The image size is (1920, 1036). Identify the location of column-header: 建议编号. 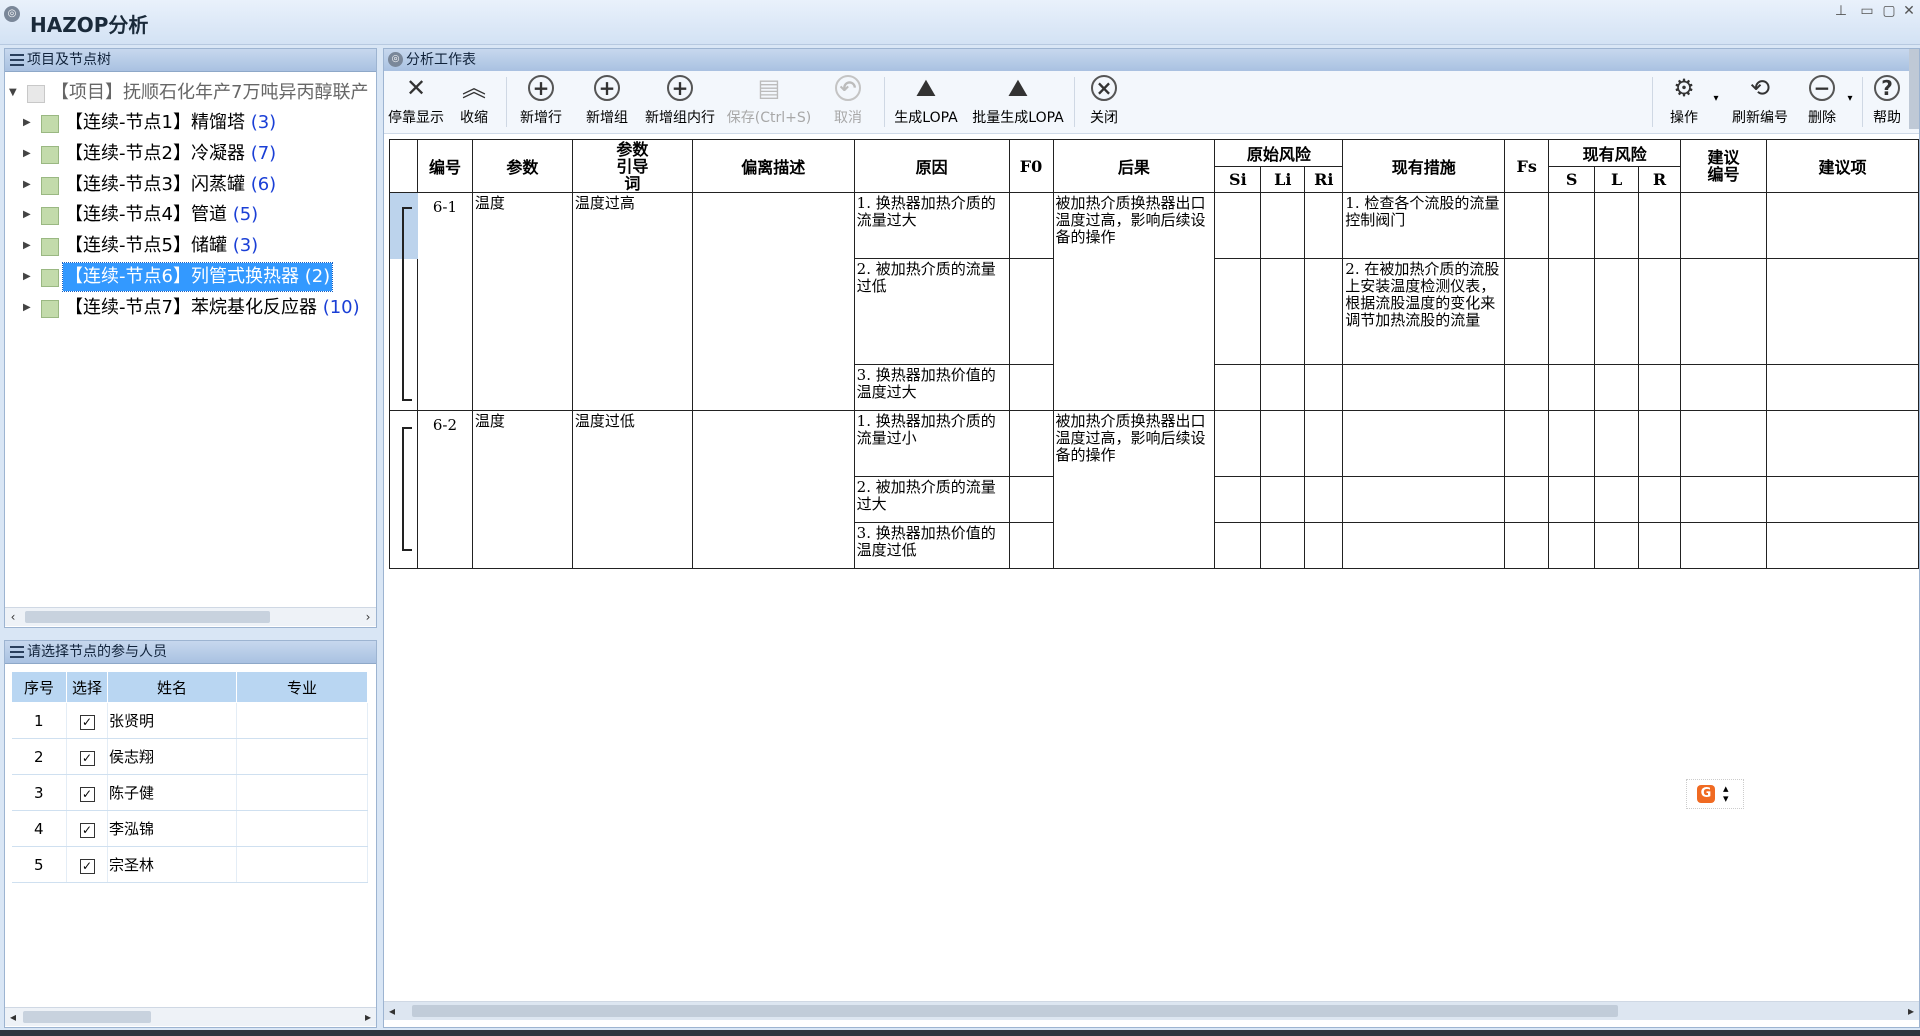
(1723, 166).